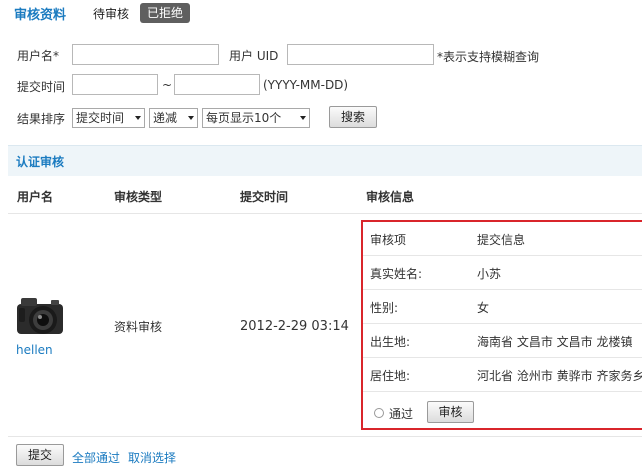 The height and width of the screenshot is (472, 642). Describe the element at coordinates (264, 197) in the screenshot. I see `col-header-submitted: 提交时间` at that location.